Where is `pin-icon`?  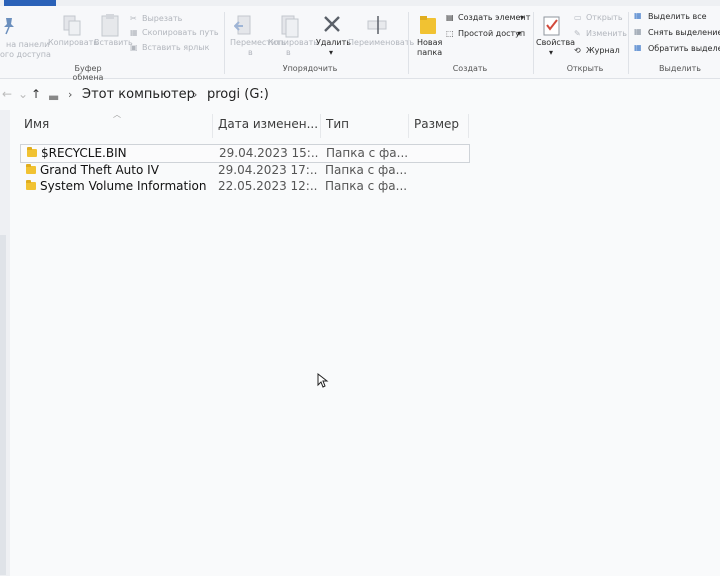 pin-icon is located at coordinates (9, 26).